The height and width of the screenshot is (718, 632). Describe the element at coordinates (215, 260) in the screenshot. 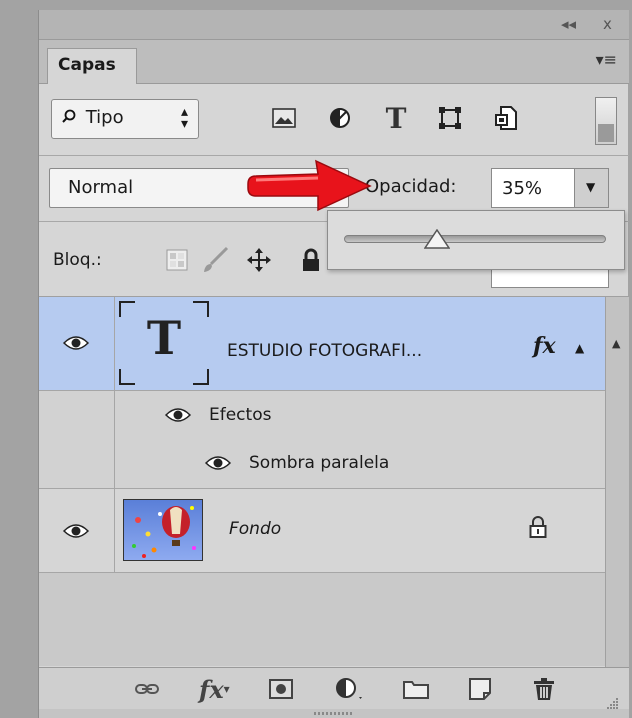

I see `brush-icon` at that location.